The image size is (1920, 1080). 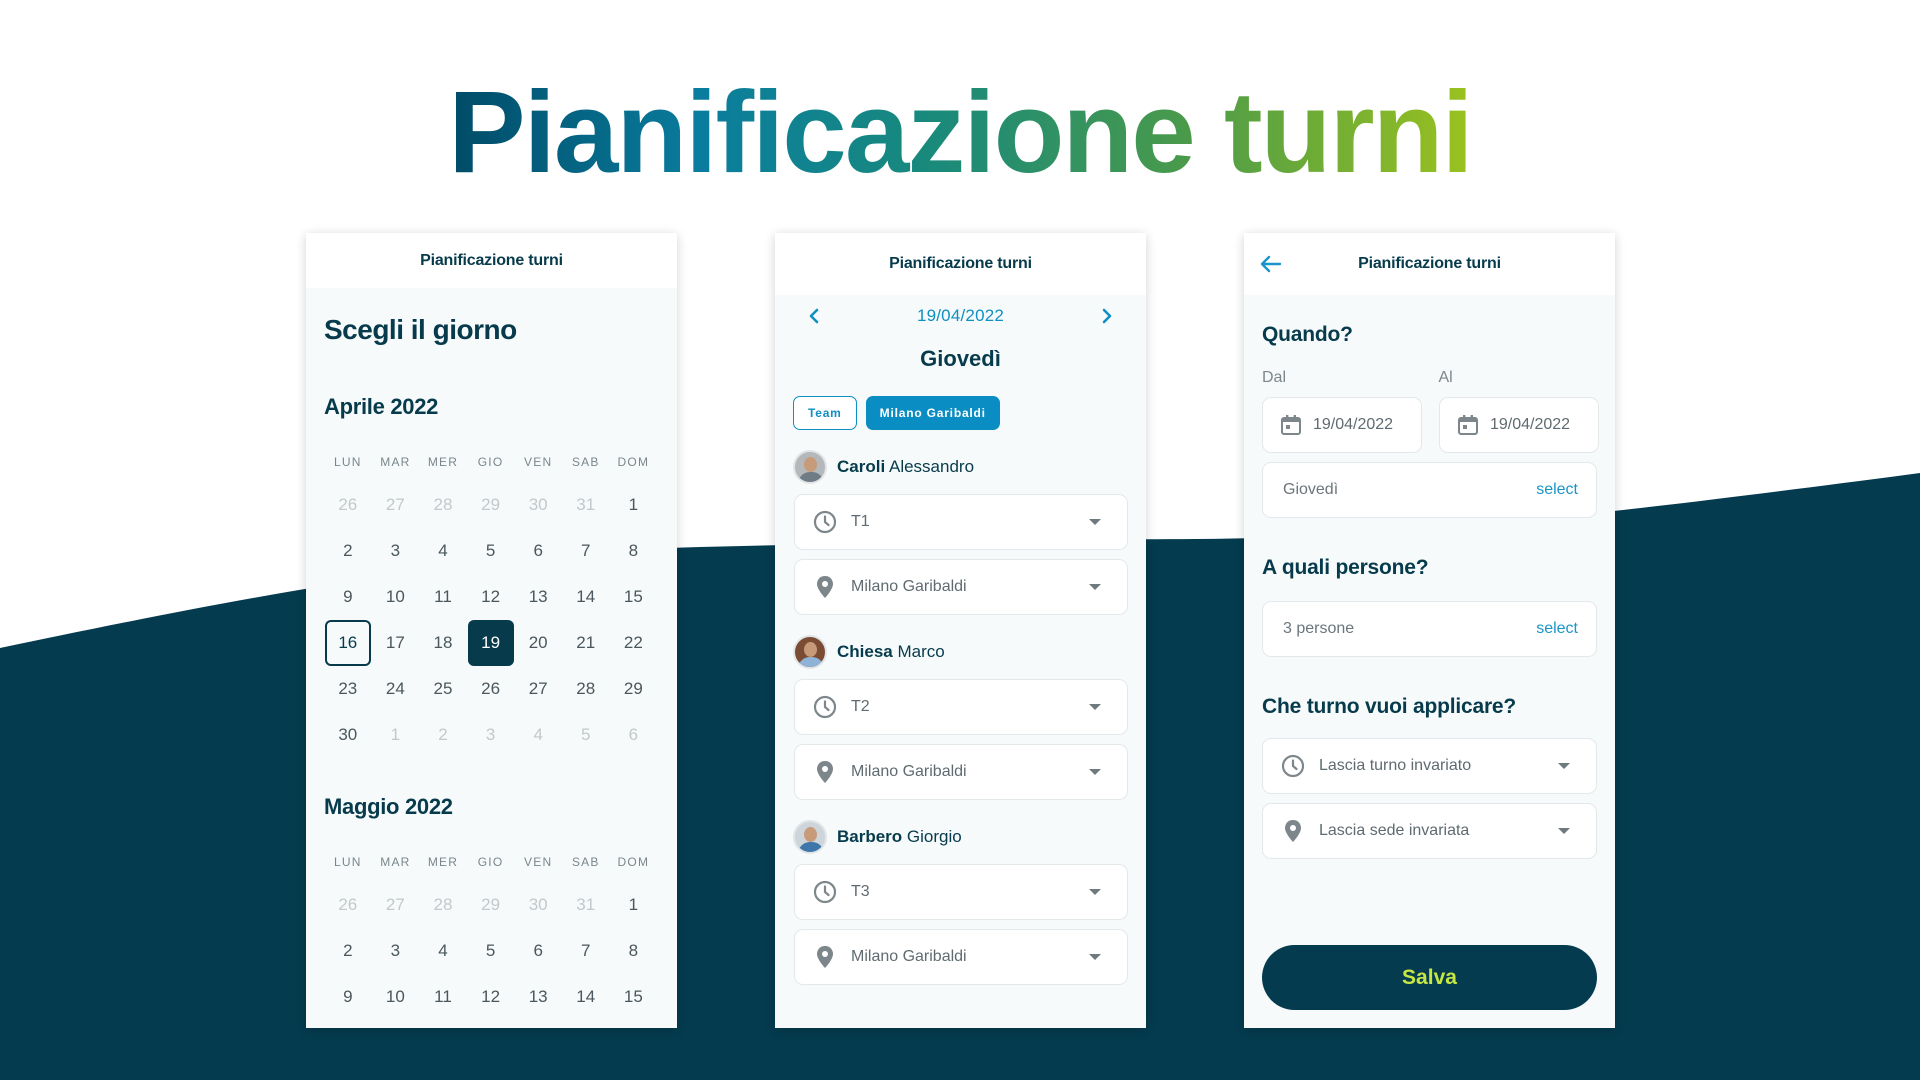 What do you see at coordinates (961, 522) in the screenshot?
I see `shift-dropdown: T1` at bounding box center [961, 522].